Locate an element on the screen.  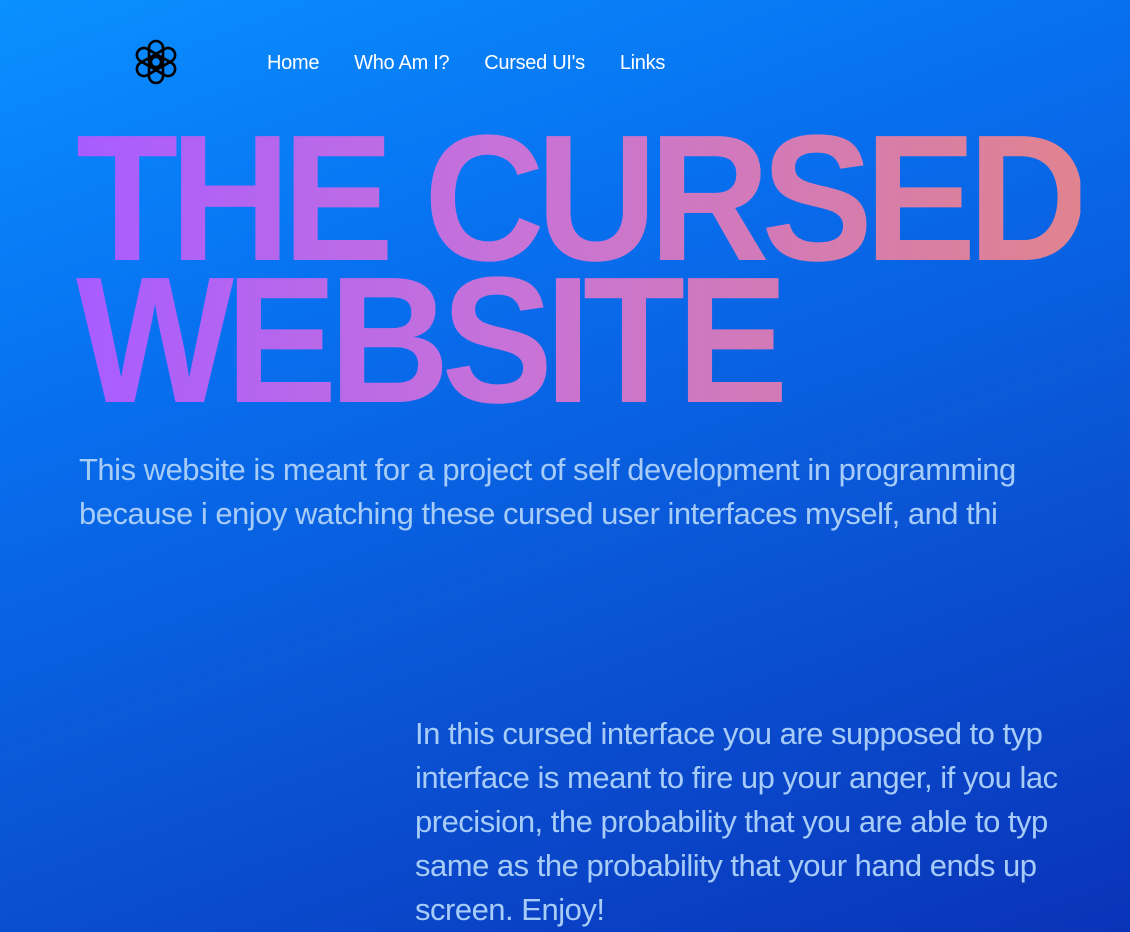
main-nav: Home Who Am I? Cursed UI's Links is located at coordinates (483, 63).